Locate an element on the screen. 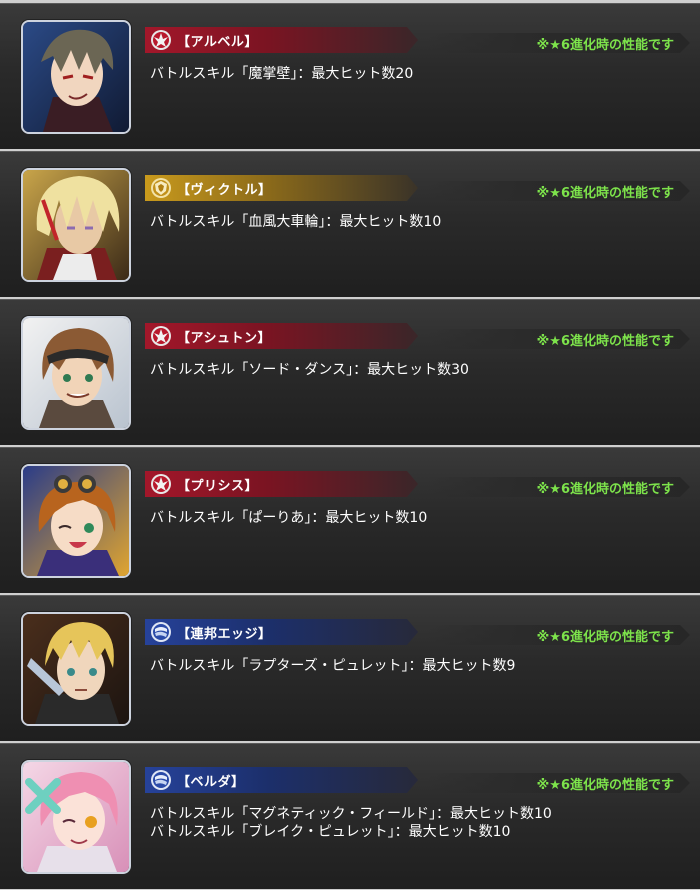 The image size is (700, 890). skill-text: バトルスキル「ソード・ダンス」：最大ヒット数30 is located at coordinates (309, 370).